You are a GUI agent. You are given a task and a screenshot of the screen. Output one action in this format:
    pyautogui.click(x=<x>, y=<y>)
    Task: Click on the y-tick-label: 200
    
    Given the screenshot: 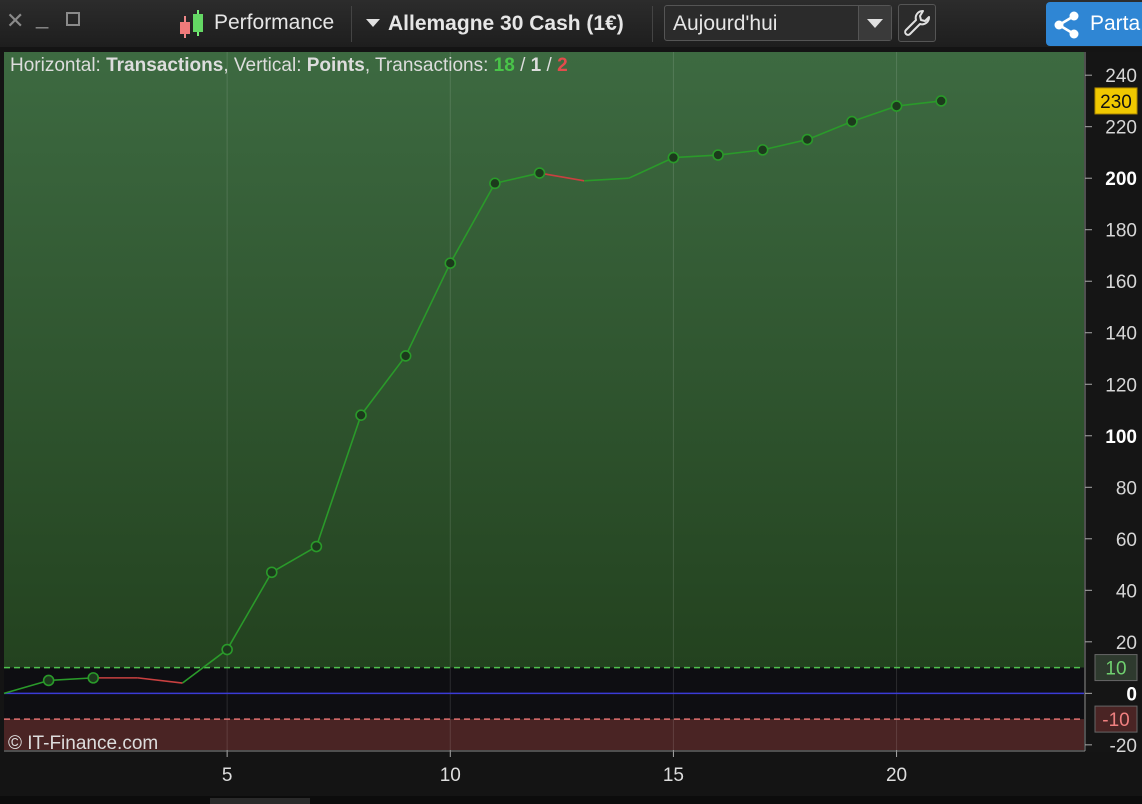 What is the action you would take?
    pyautogui.click(x=1121, y=179)
    